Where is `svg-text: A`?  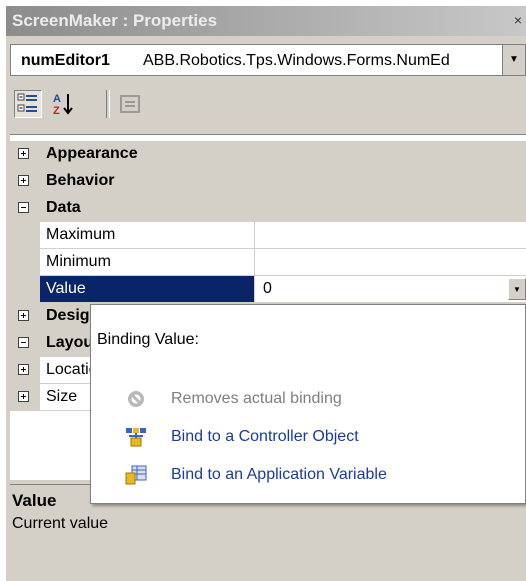 svg-text: A is located at coordinates (57, 99).